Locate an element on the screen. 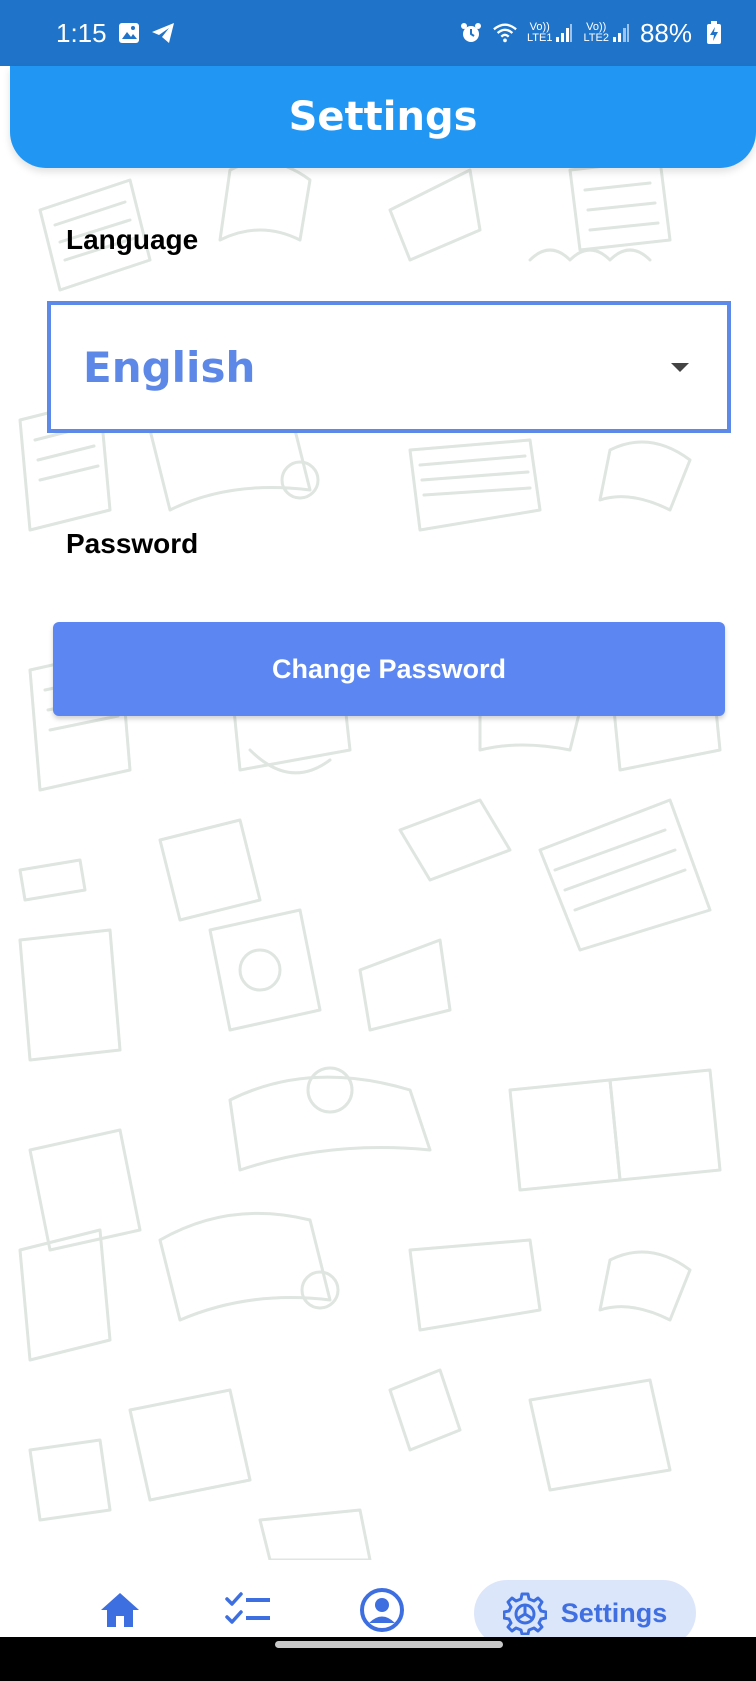 The width and height of the screenshot is (756, 1681). checklist-icon is located at coordinates (247, 1608).